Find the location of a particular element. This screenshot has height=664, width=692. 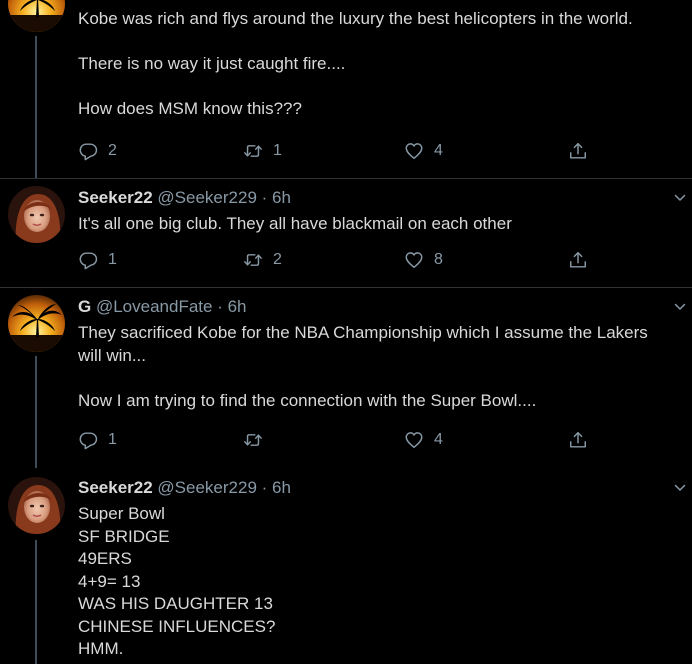

like-button: 8 is located at coordinates (423, 260).